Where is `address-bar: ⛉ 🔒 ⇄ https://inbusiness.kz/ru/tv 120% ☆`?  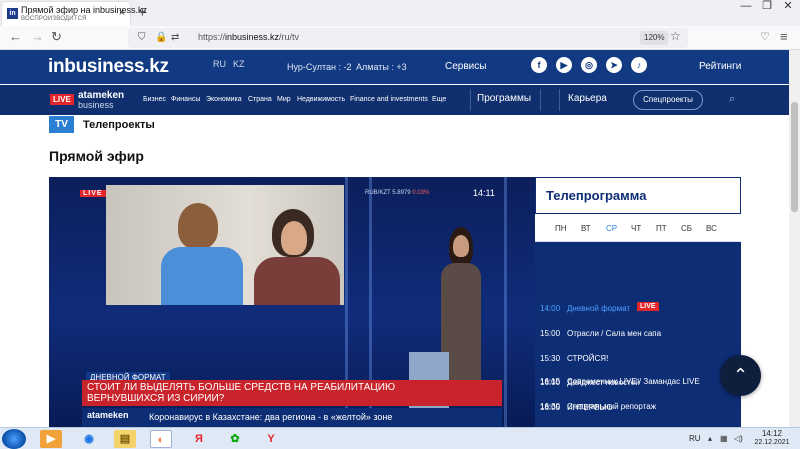 address-bar: ⛉ 🔒 ⇄ https://inbusiness.kz/ru/tv 120% ☆ is located at coordinates (408, 38).